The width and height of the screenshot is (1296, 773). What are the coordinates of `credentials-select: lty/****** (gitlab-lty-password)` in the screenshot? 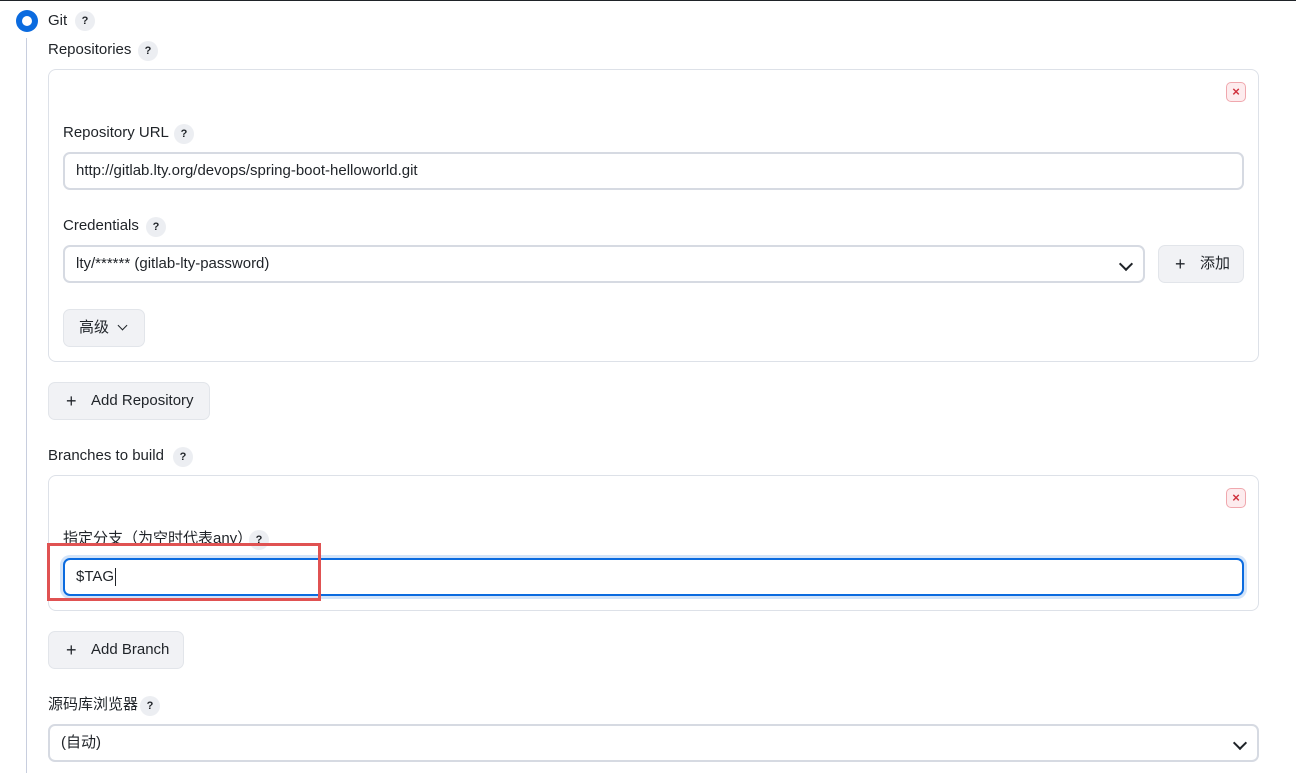 It's located at (604, 264).